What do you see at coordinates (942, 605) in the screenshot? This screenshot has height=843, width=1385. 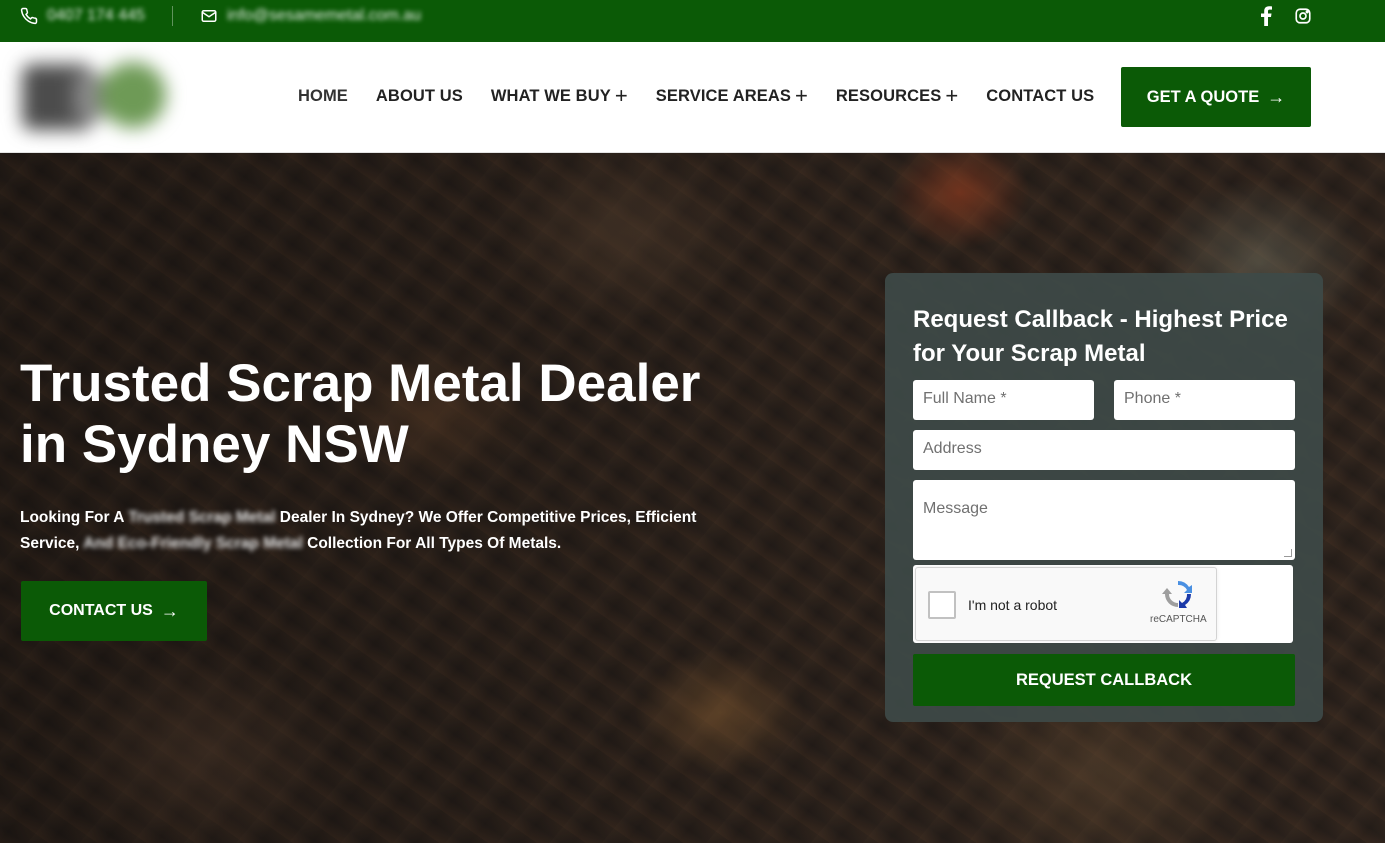 I see `captcha-checkbox` at bounding box center [942, 605].